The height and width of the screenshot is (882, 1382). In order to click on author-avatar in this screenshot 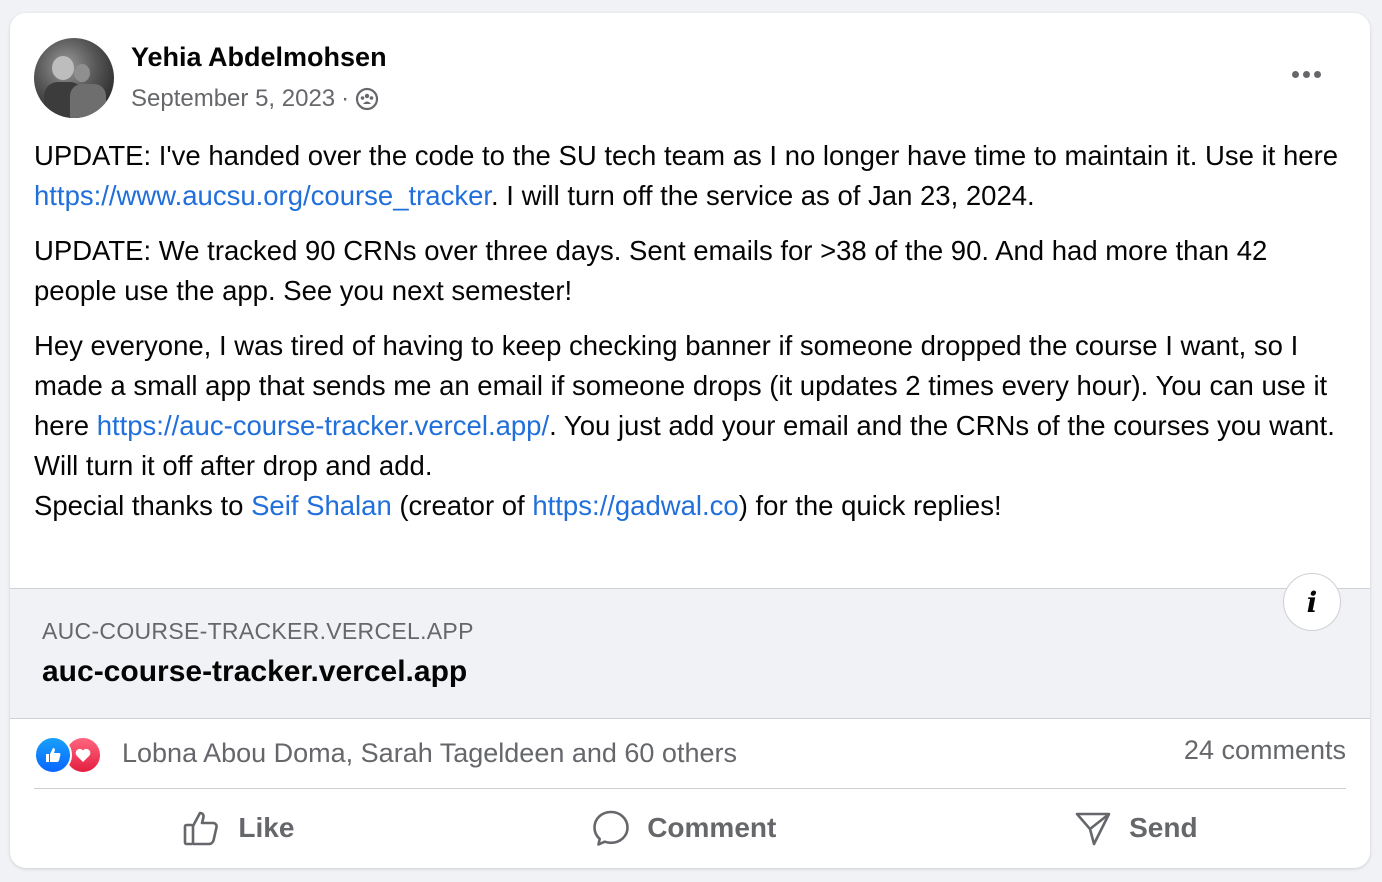, I will do `click(74, 78)`.